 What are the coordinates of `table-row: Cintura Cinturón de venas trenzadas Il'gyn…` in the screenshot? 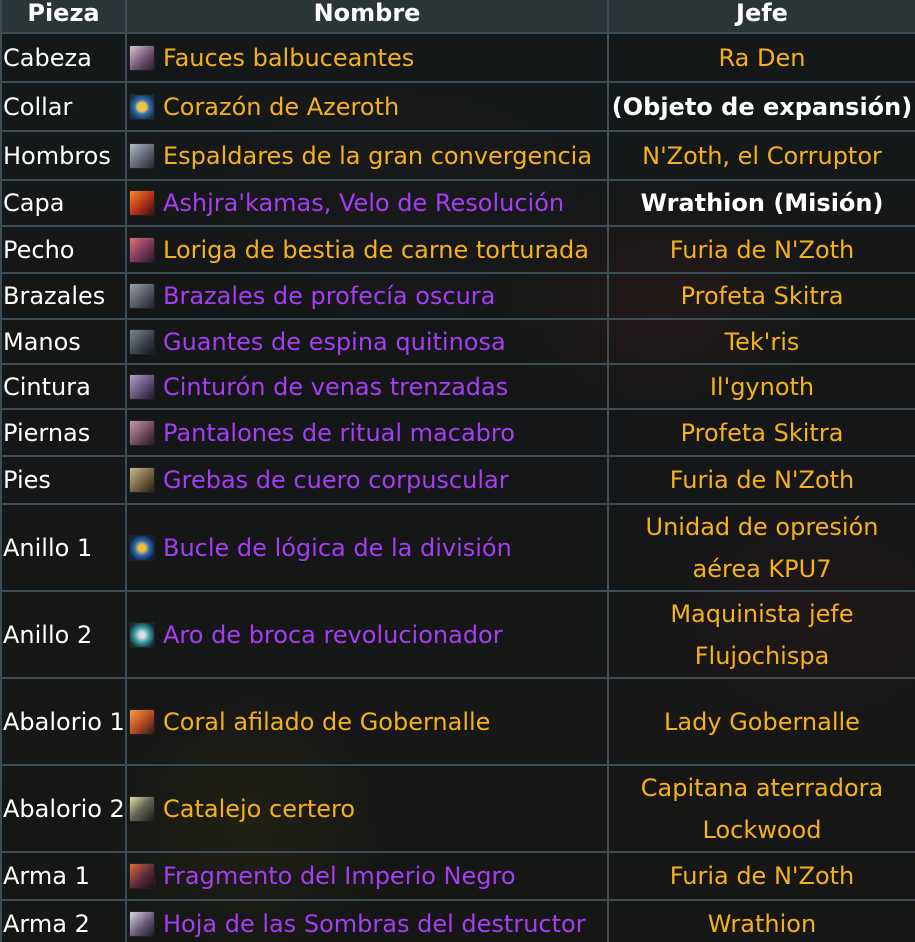 It's located at (457, 386).